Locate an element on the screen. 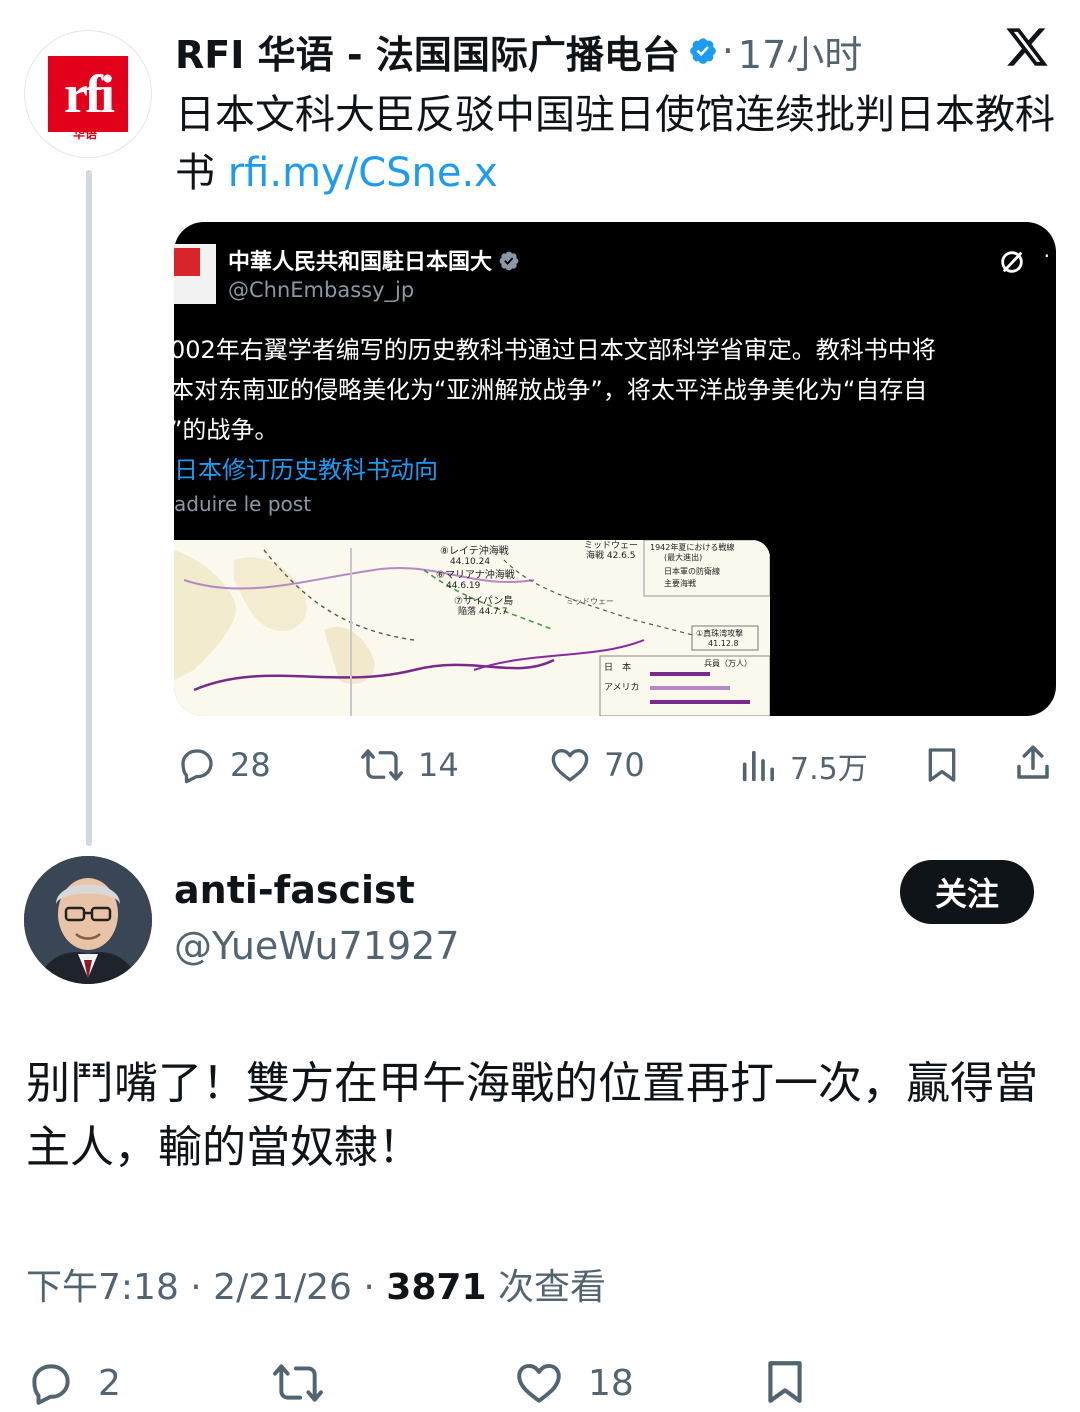 The image size is (1080, 1412). embedded-author-name: 中華人民共和国駐日本国大 is located at coordinates (374, 260).